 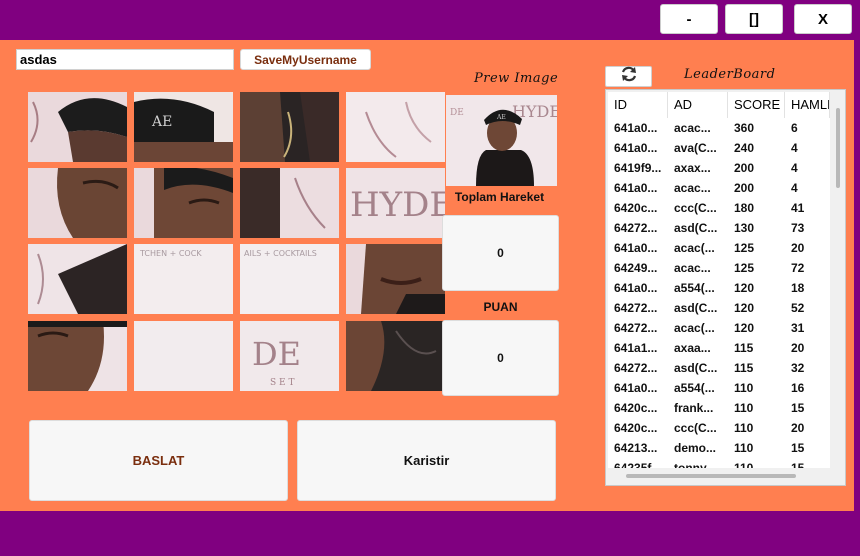 What do you see at coordinates (689, 19) in the screenshot?
I see `minimize-button: -` at bounding box center [689, 19].